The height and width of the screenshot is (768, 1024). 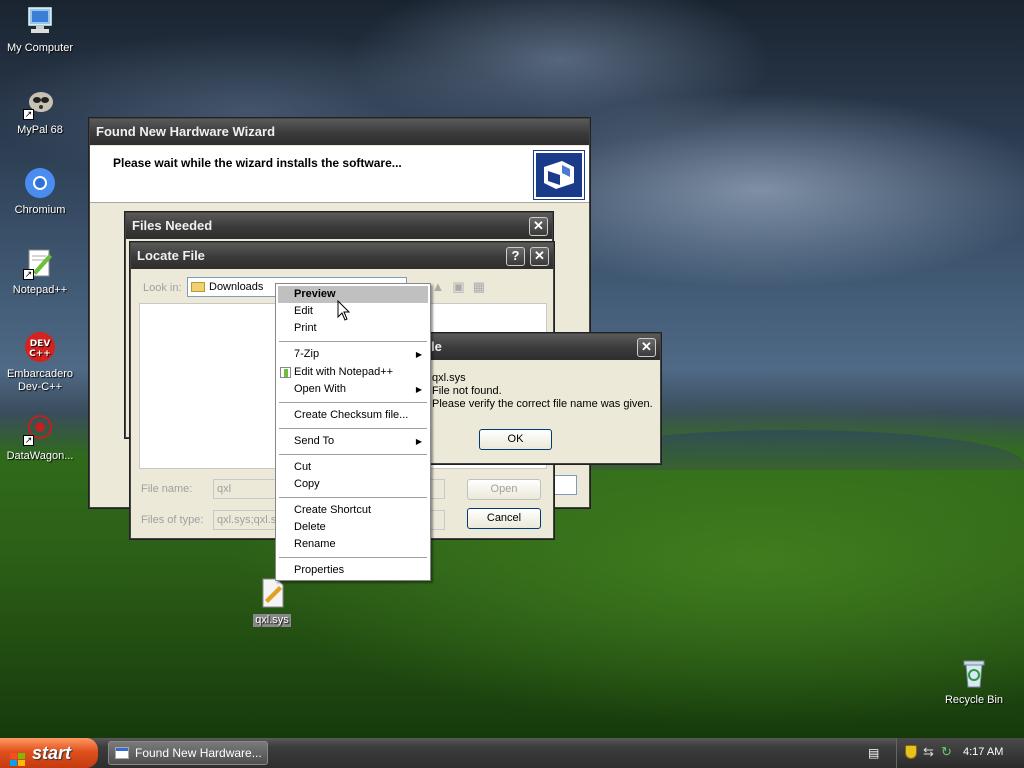 What do you see at coordinates (272, 593) in the screenshot?
I see `system-file-icon` at bounding box center [272, 593].